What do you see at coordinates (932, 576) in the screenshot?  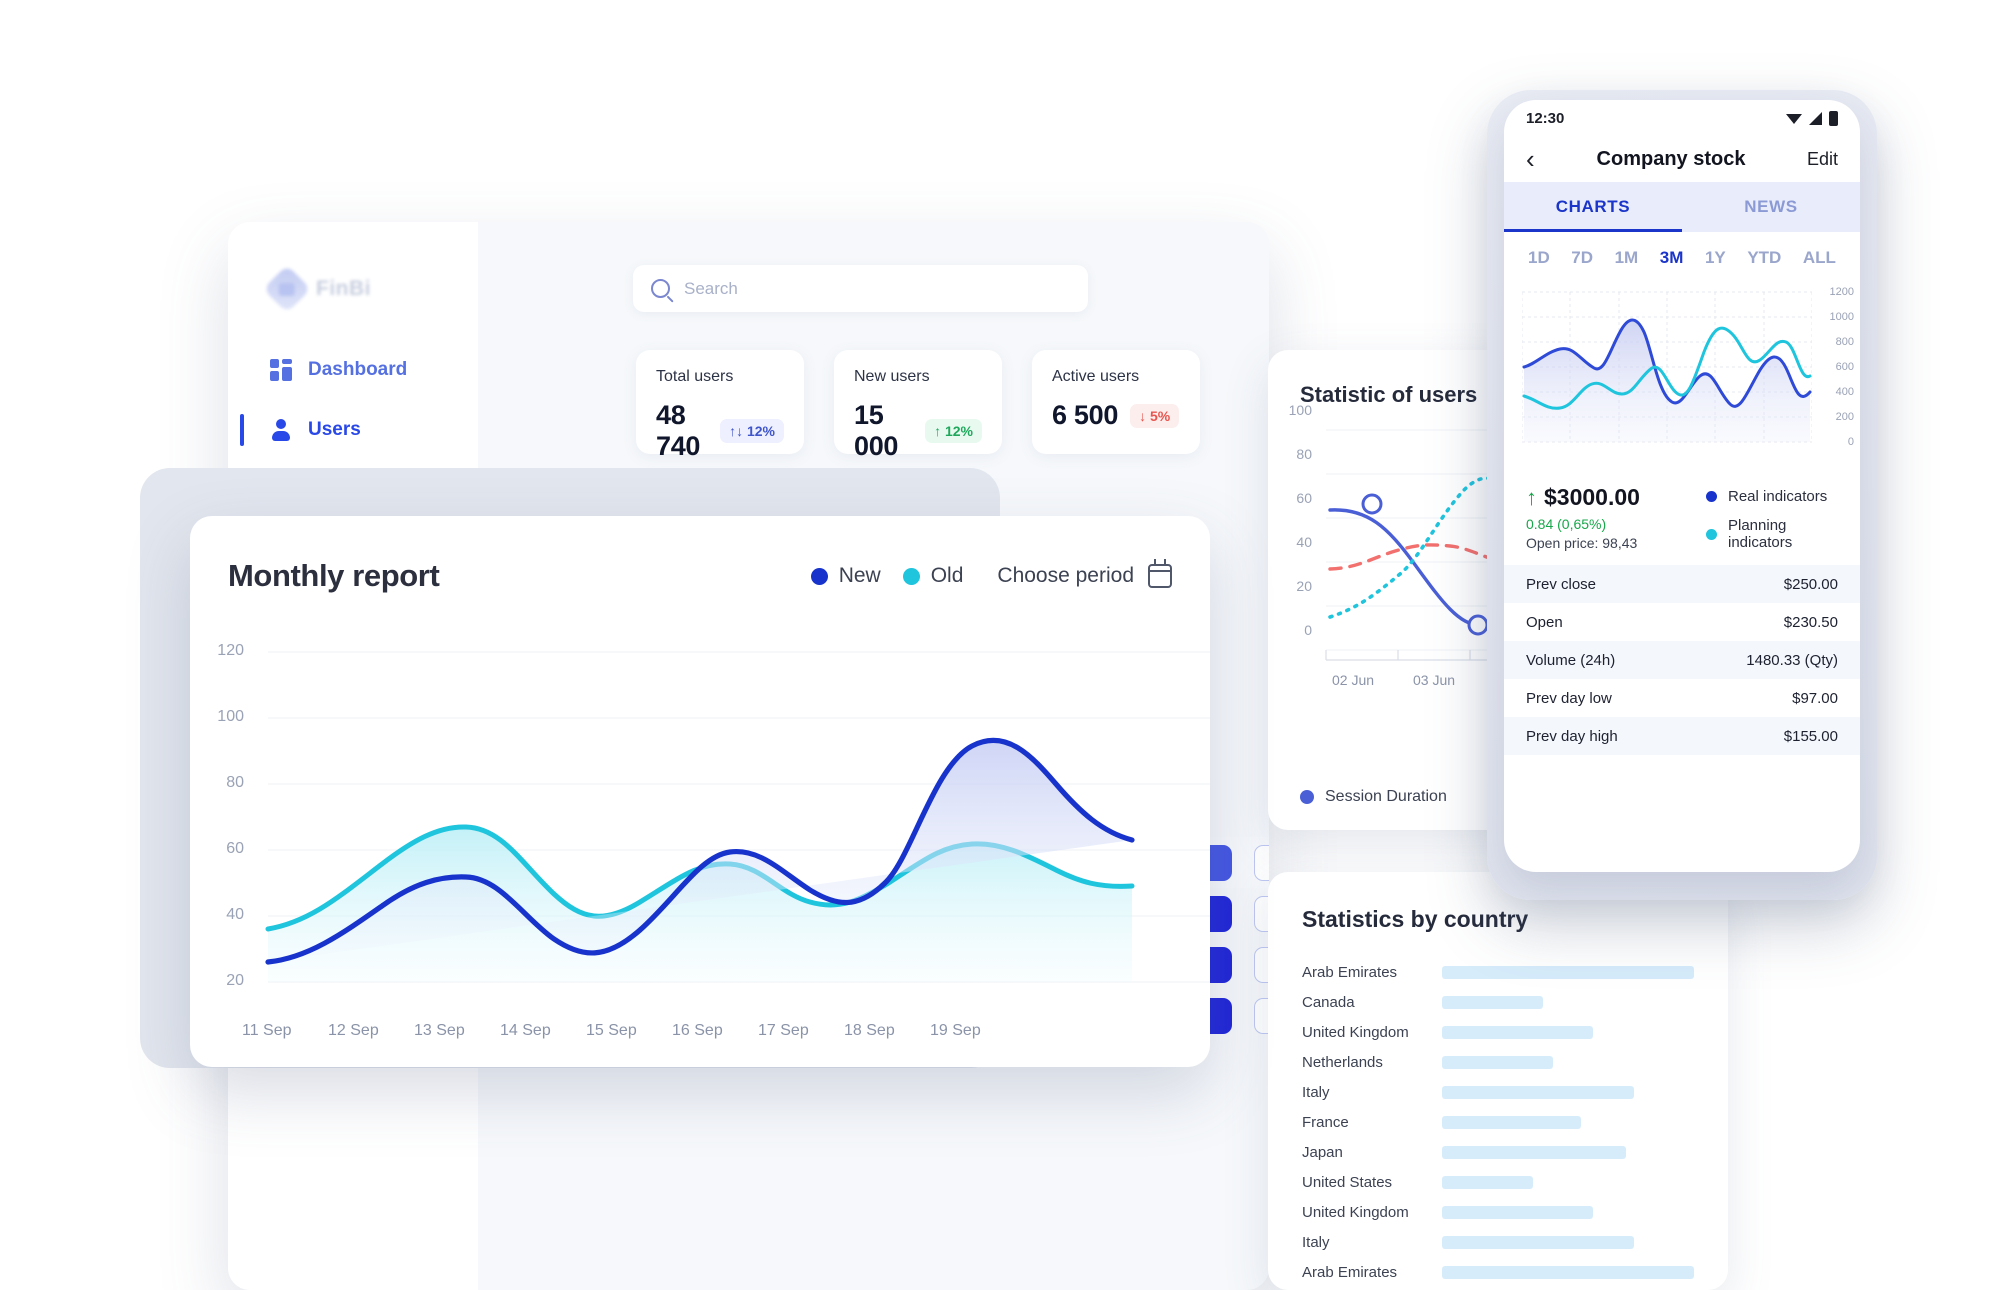 I see `legend-old: Old` at bounding box center [932, 576].